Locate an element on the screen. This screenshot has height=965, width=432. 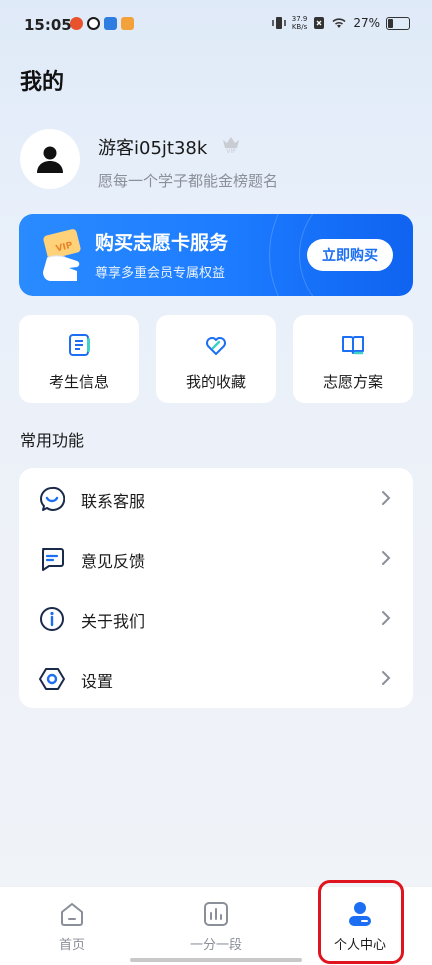
vip-card-hand-icon: VIP is located at coordinates (62, 255).